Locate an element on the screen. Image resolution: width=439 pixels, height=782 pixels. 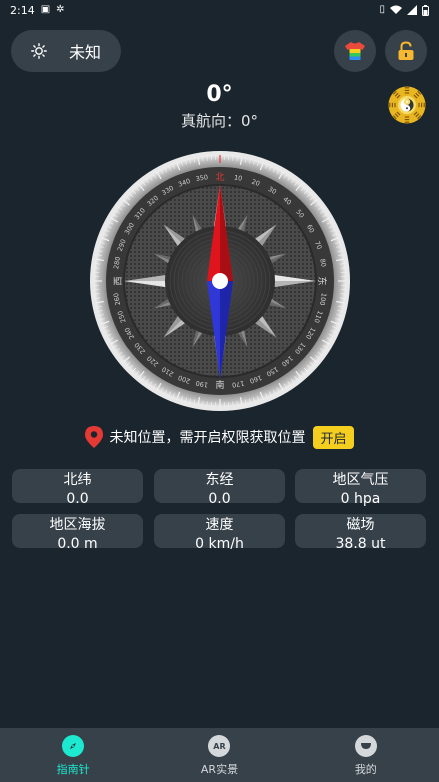
status-time: 2:14 is located at coordinates (22, 10).